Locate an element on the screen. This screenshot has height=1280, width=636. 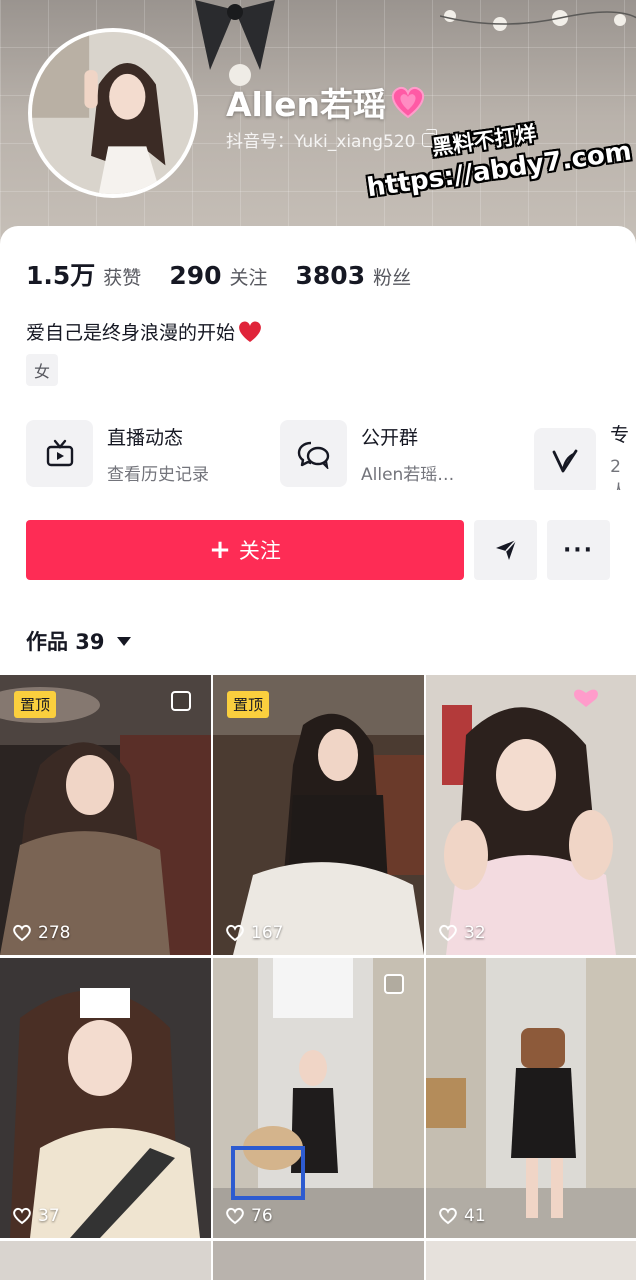
video-tile: 置顶 278 is located at coordinates (105, 815).